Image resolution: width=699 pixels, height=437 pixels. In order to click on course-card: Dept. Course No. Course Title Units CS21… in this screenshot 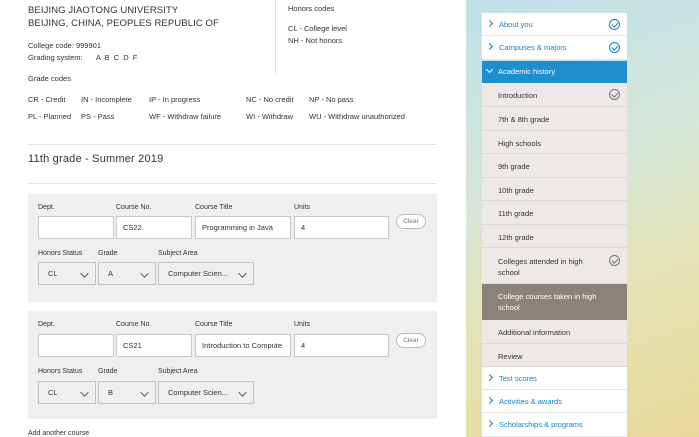, I will do `click(232, 365)`.